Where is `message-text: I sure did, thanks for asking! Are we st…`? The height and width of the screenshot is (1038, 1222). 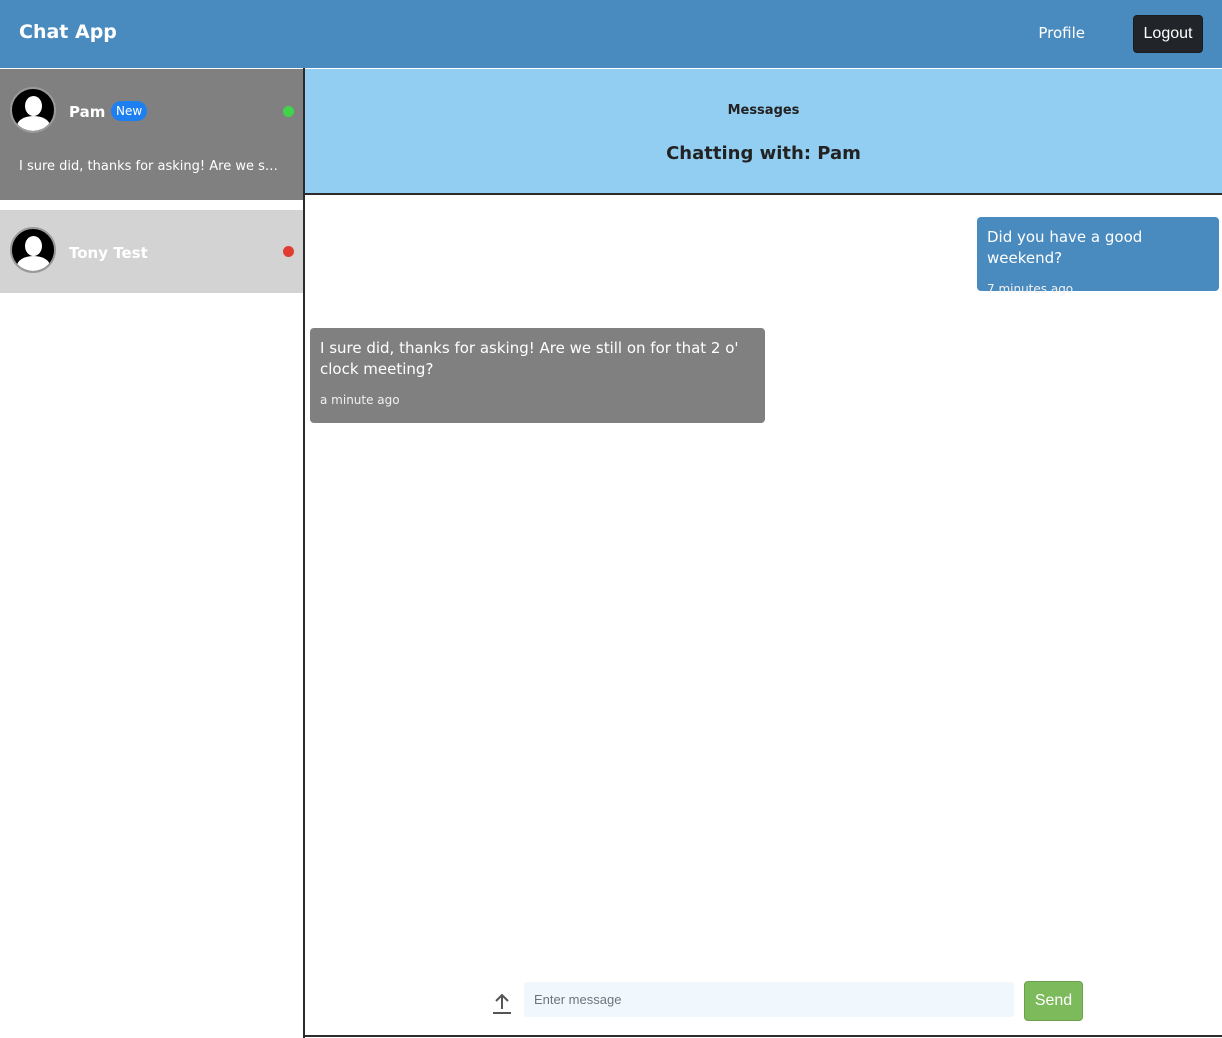
message-text: I sure did, thanks for asking! Are we st… is located at coordinates (529, 358).